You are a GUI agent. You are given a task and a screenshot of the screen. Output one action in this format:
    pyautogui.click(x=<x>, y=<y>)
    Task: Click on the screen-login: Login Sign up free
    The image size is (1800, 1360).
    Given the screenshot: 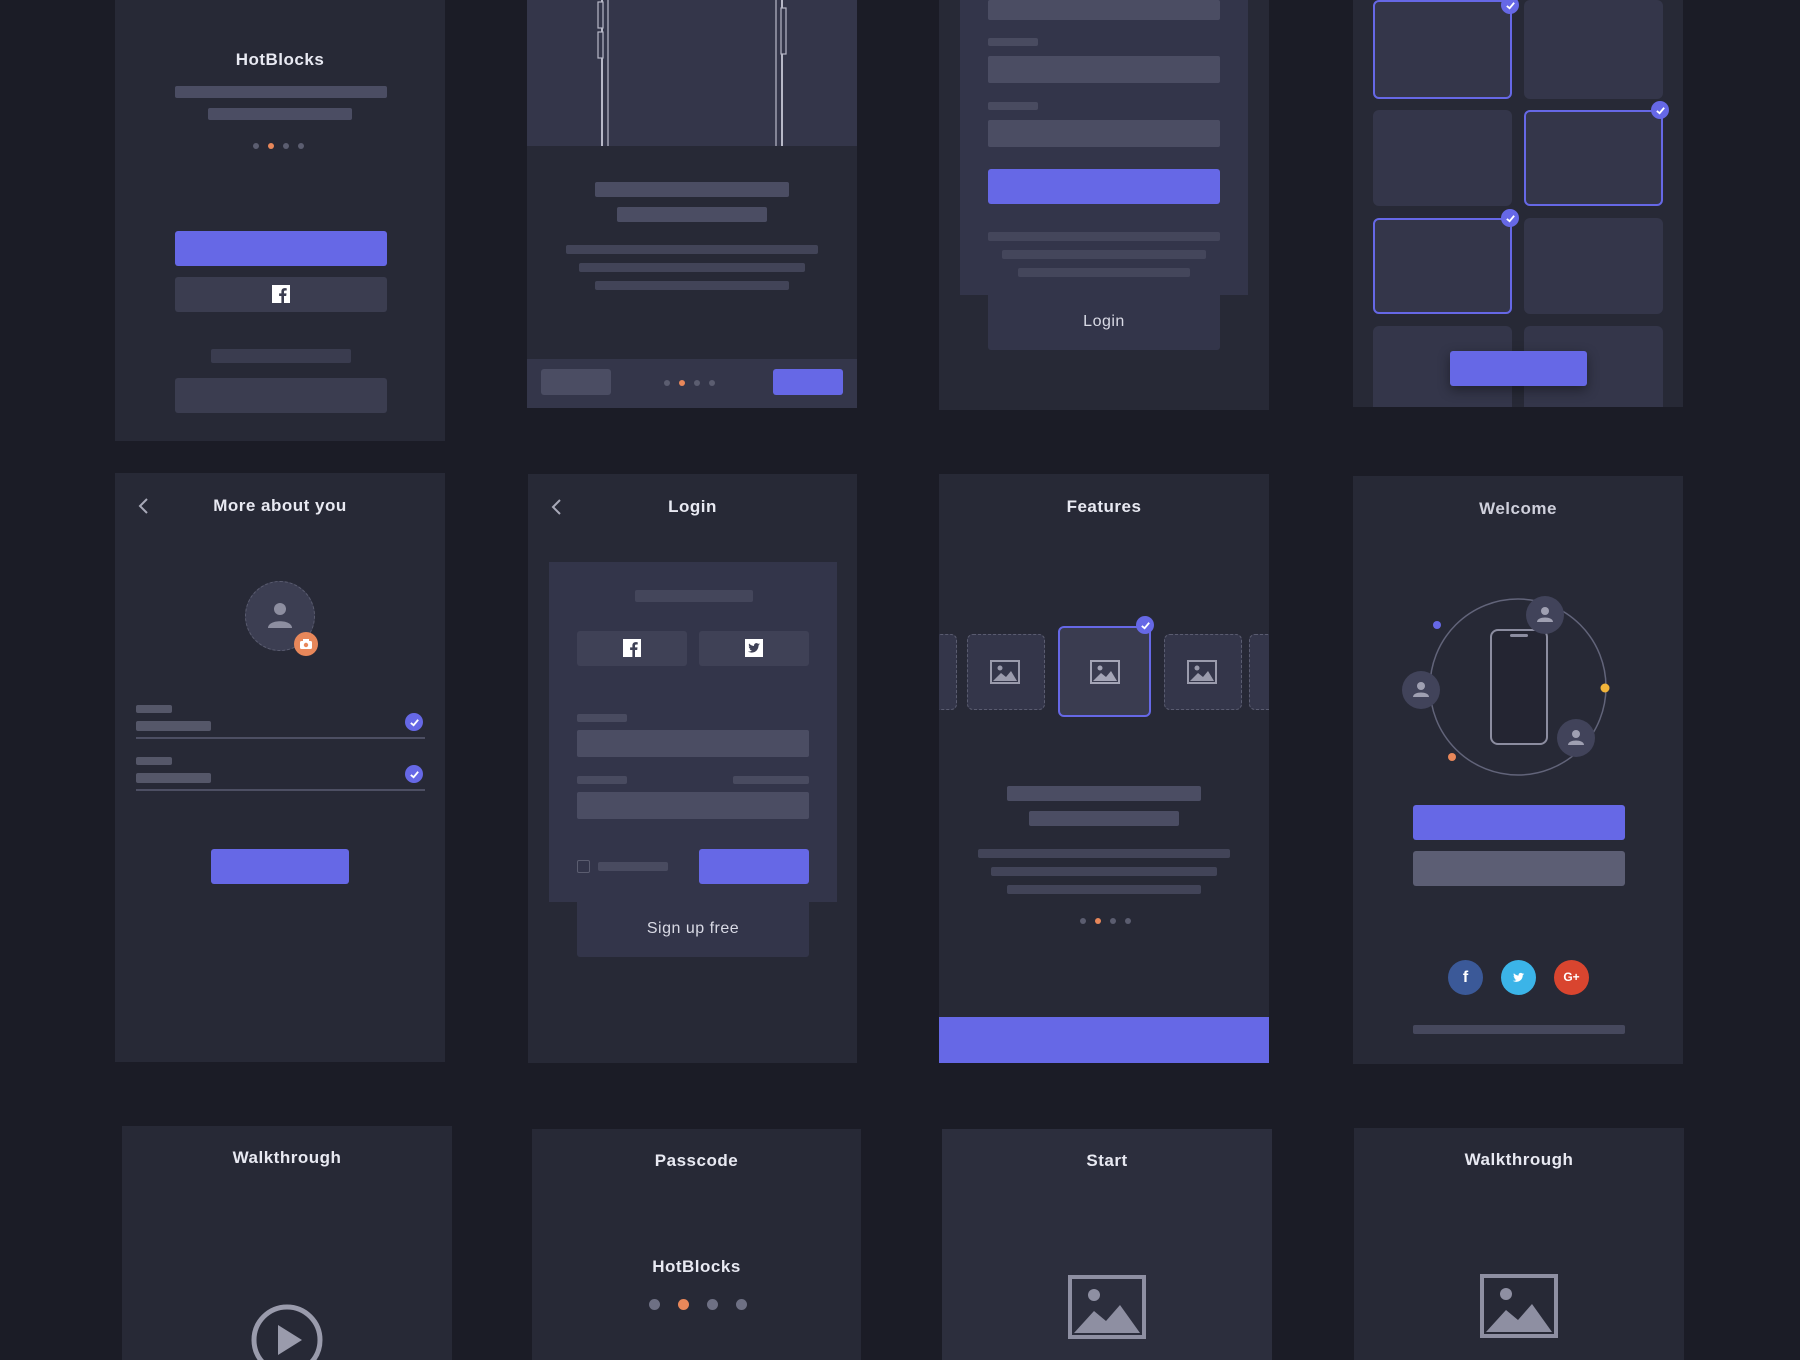 What is the action you would take?
    pyautogui.click(x=692, y=768)
    